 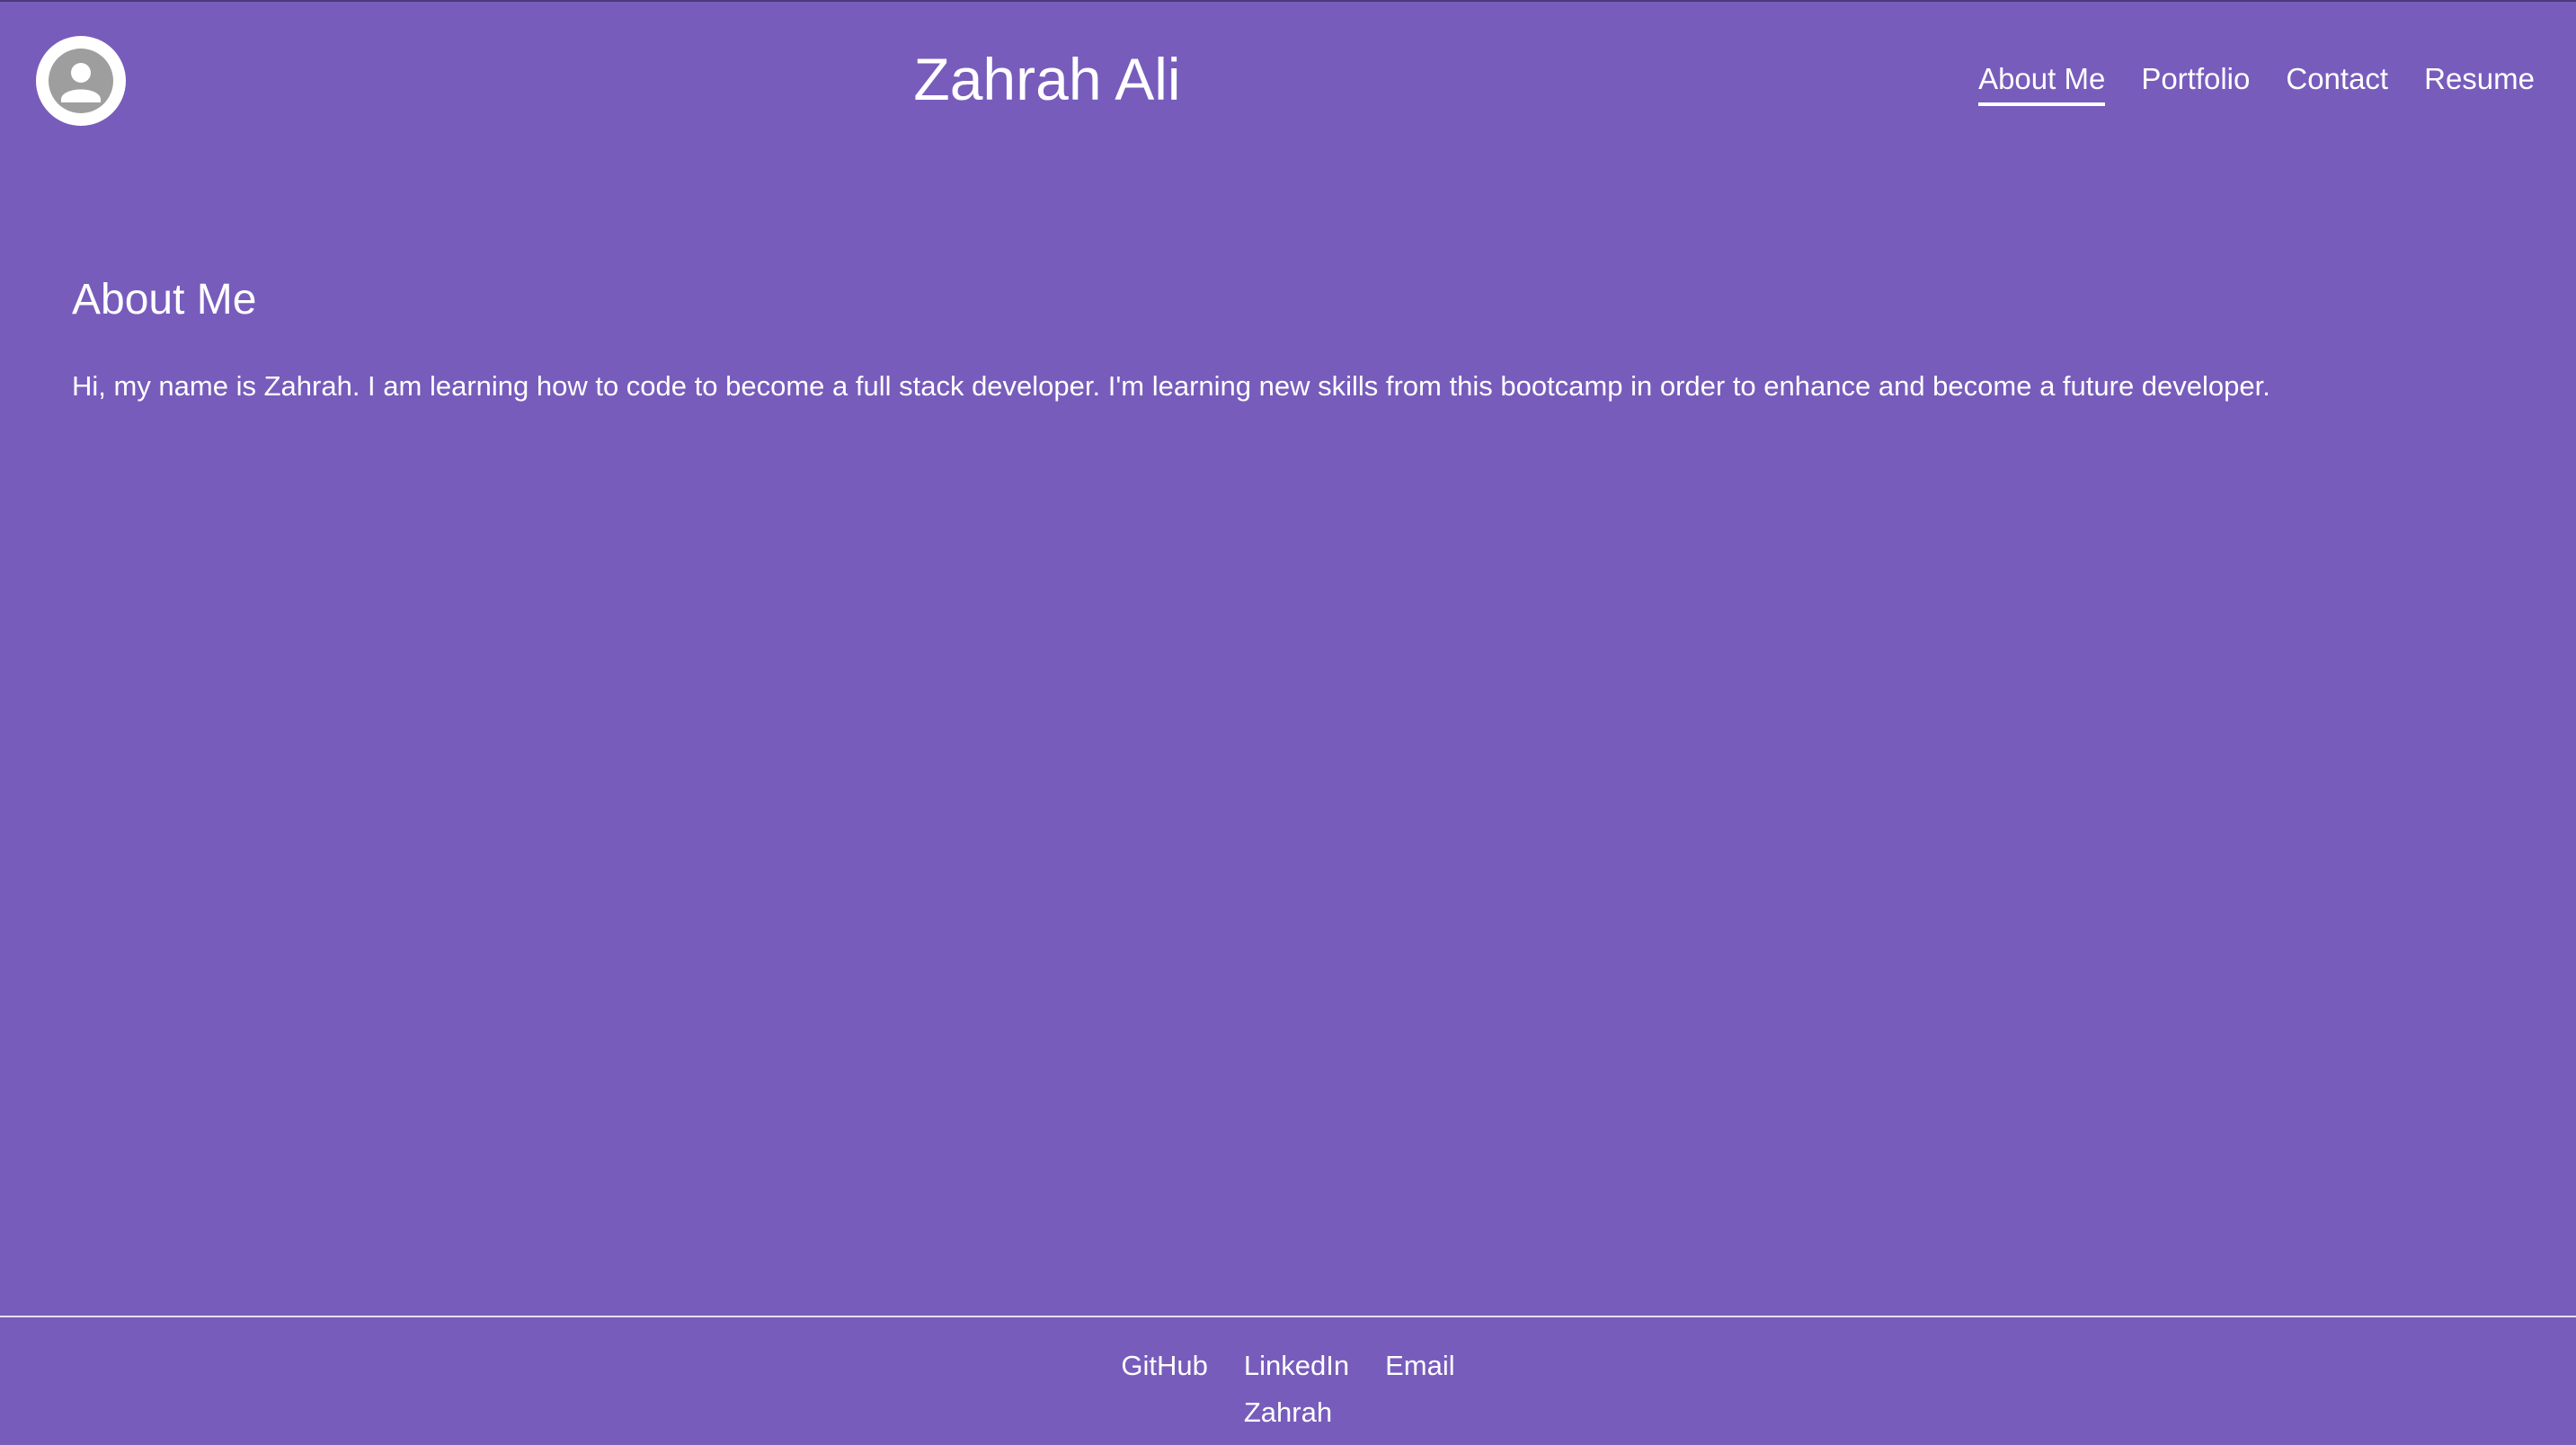 I want to click on footer-link-github: GitHub, so click(x=1164, y=1366).